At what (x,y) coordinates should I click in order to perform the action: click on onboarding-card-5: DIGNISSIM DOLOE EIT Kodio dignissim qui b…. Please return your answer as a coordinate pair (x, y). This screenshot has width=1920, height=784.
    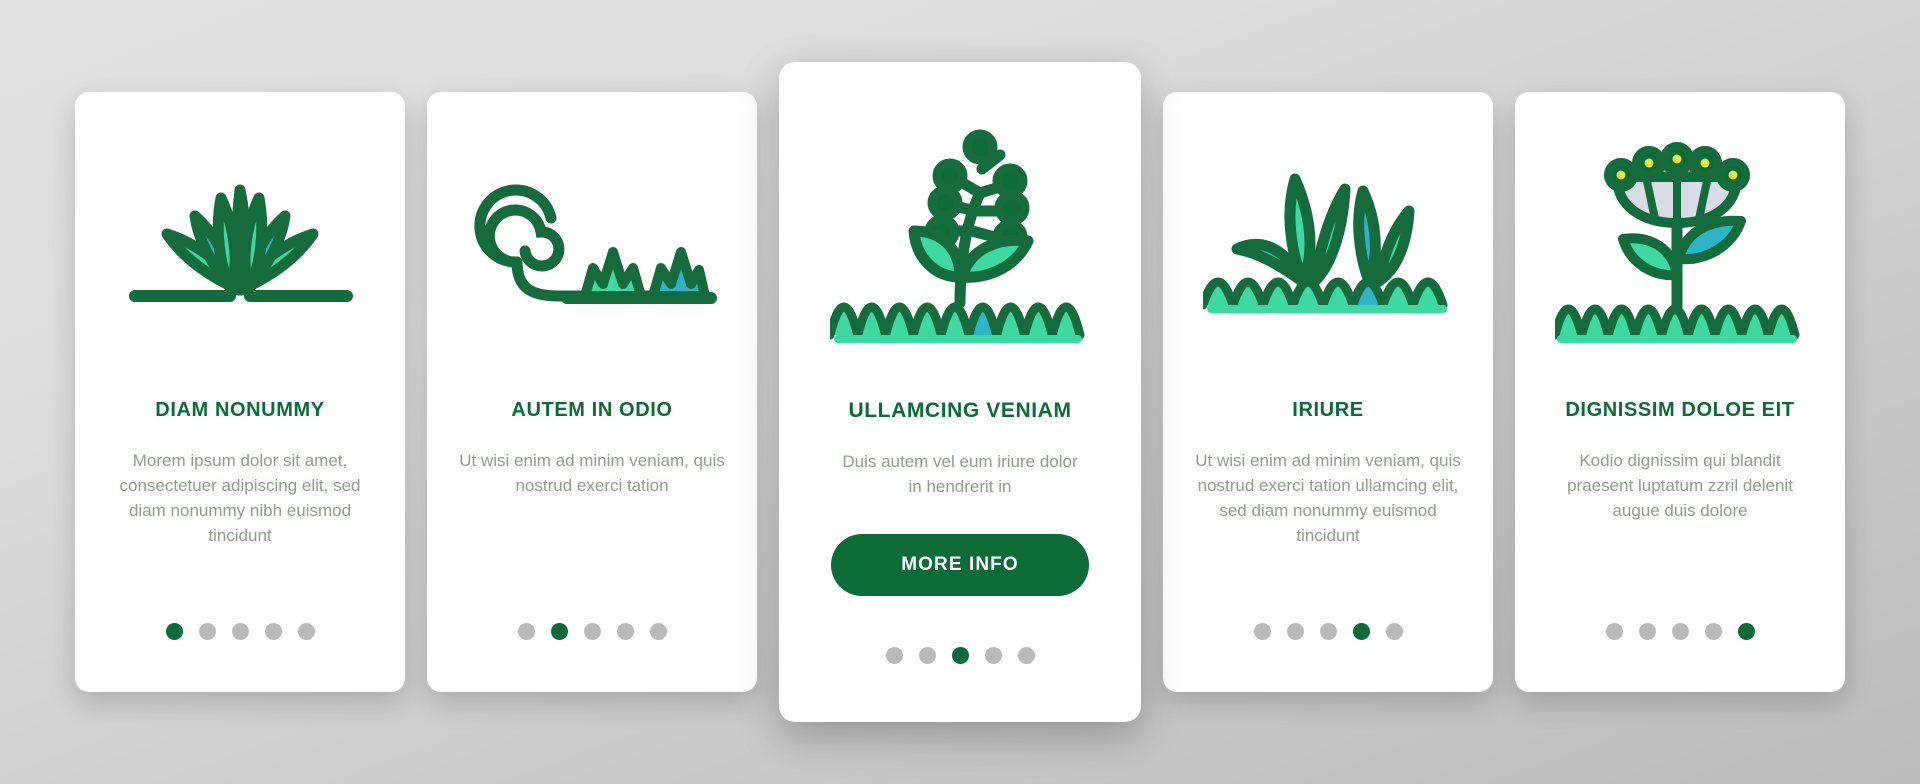
    Looking at the image, I should click on (1680, 392).